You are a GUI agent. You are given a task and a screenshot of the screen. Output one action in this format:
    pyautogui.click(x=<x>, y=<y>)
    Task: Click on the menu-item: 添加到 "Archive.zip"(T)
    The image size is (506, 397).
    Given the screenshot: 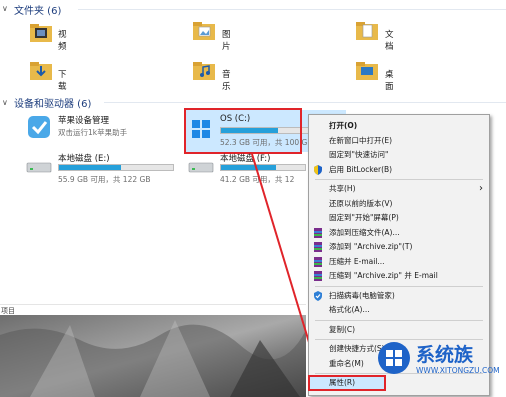 What is the action you would take?
    pyautogui.click(x=399, y=247)
    